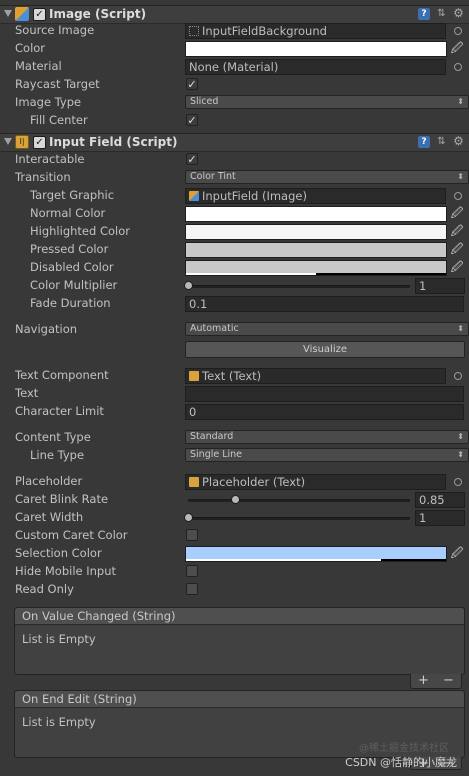 Image resolution: width=469 pixels, height=776 pixels. I want to click on add-listener-button: +, so click(423, 680).